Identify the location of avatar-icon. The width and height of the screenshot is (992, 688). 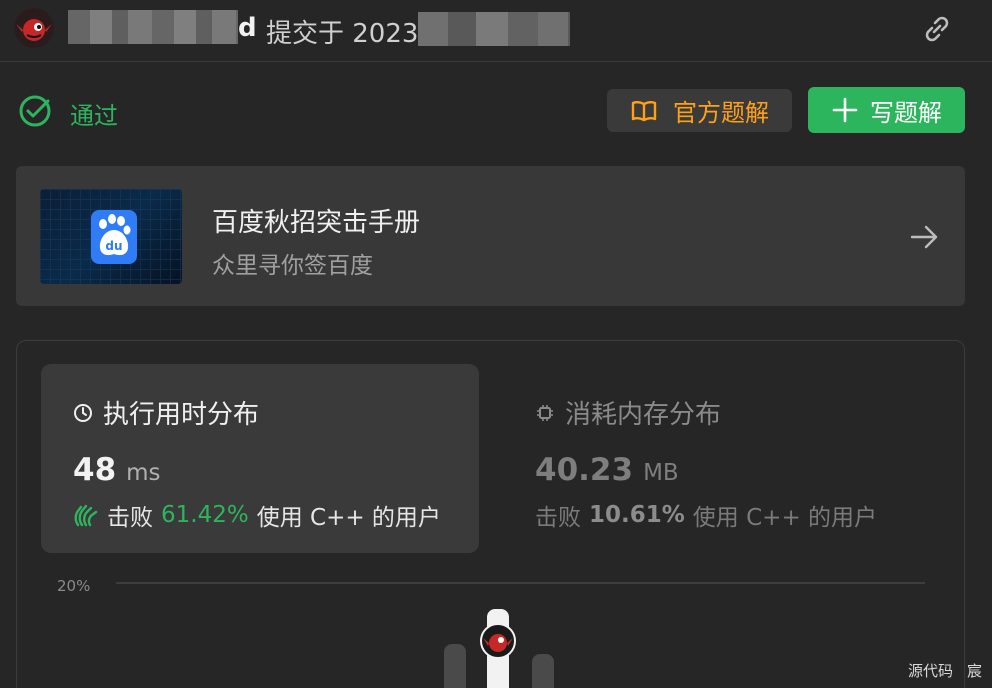
(34, 28).